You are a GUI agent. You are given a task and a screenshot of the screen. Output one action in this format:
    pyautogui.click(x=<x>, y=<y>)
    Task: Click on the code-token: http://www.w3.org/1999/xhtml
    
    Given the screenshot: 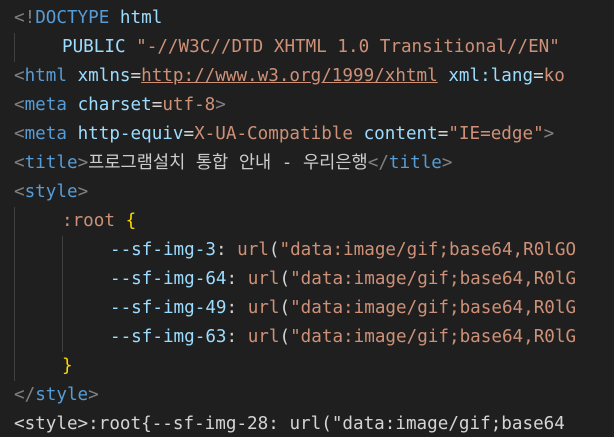 What is the action you would take?
    pyautogui.click(x=289, y=76)
    